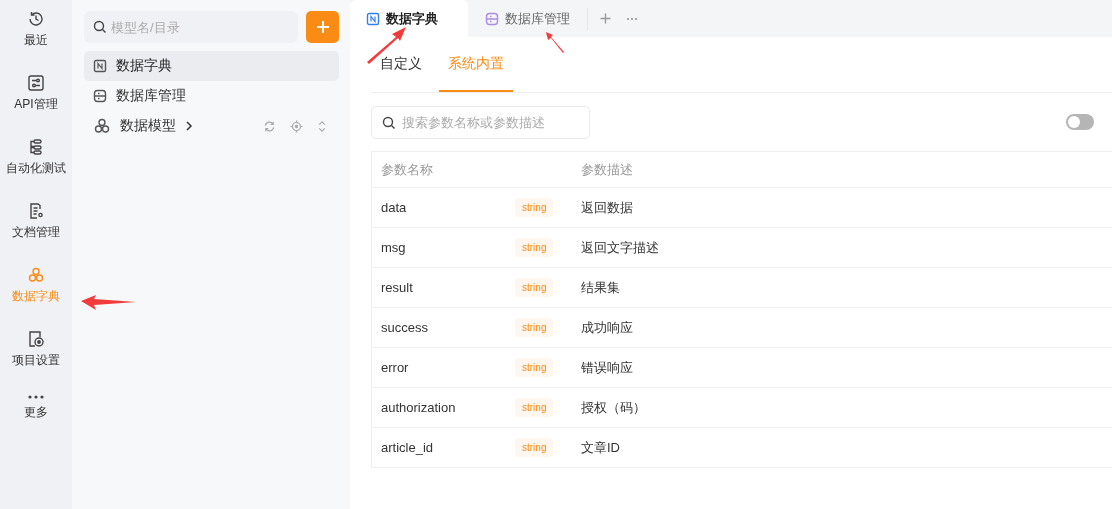  Describe the element at coordinates (409, 18) in the screenshot. I see `tab: 数据字典` at that location.